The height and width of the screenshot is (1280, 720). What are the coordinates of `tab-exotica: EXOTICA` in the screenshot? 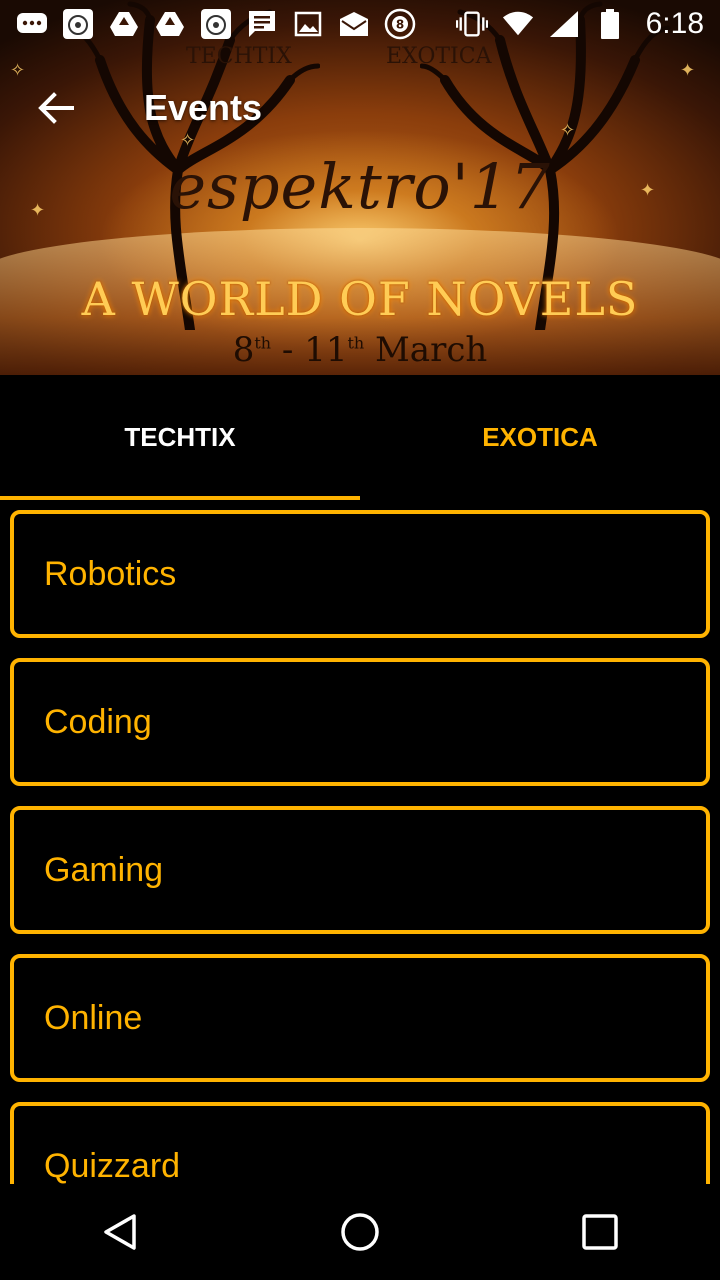 It's located at (540, 437).